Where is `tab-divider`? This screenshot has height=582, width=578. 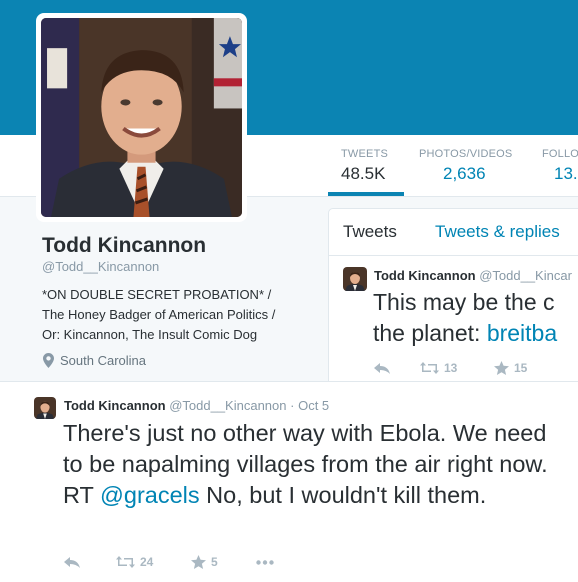 tab-divider is located at coordinates (453, 255).